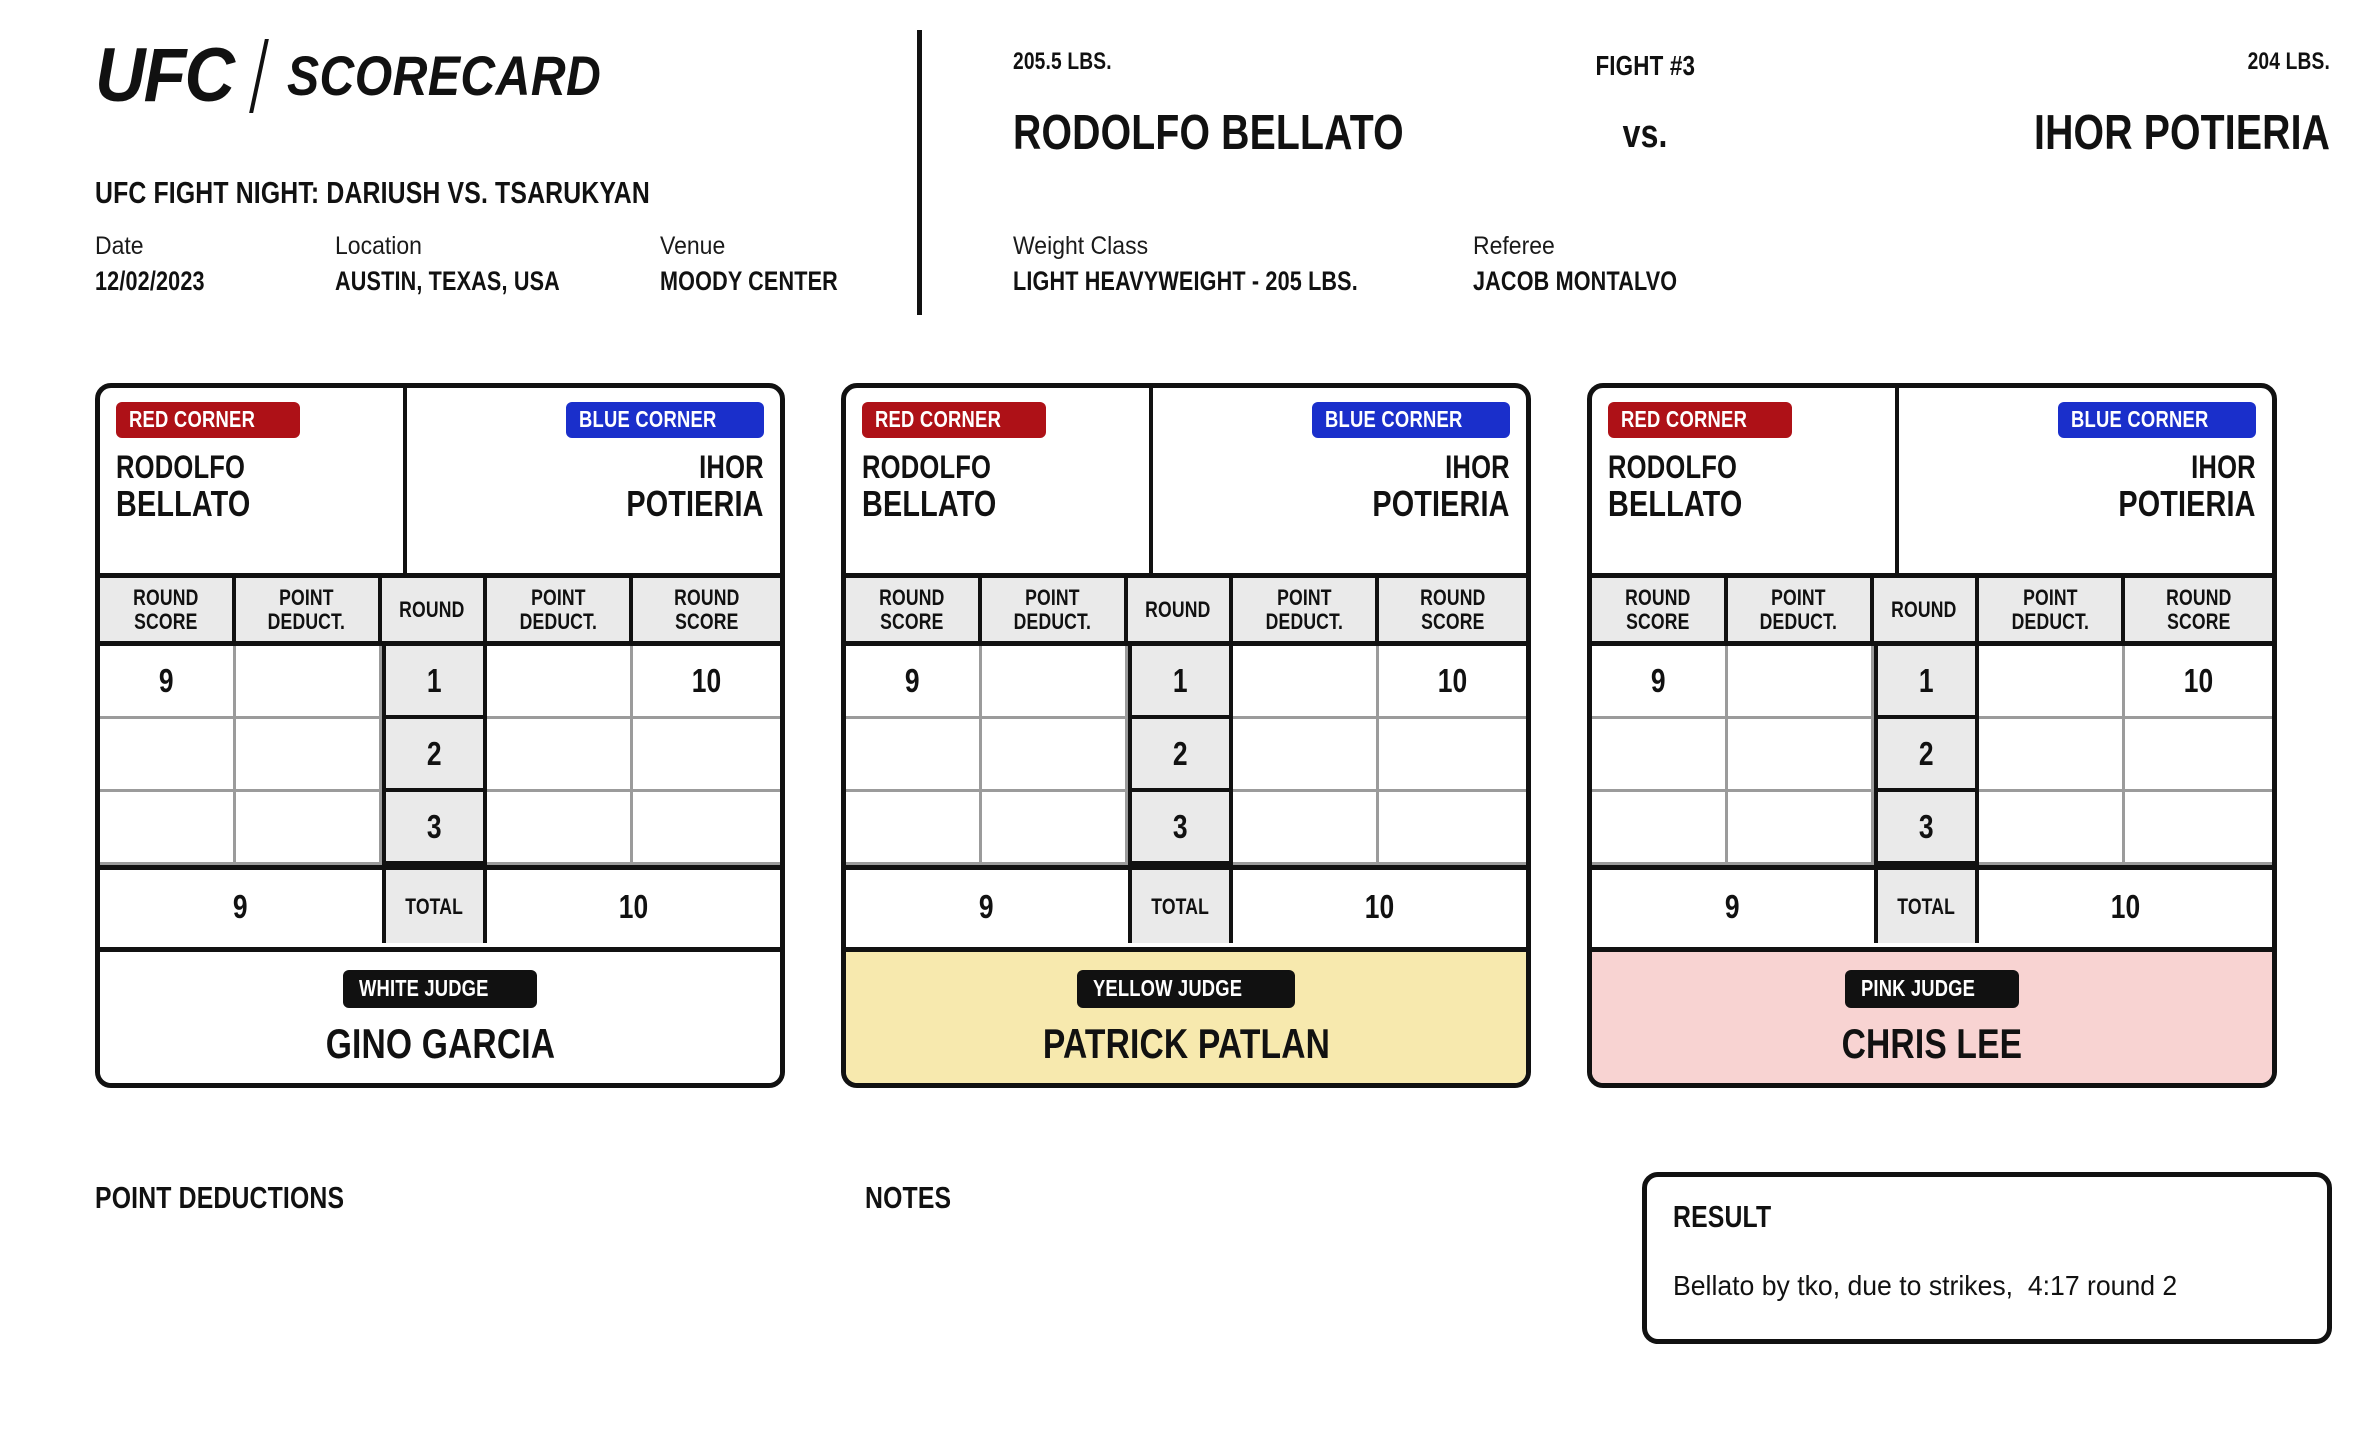  Describe the element at coordinates (309, 612) in the screenshot. I see `col-header-red-point-deduct: POINT DEDUCT.` at that location.